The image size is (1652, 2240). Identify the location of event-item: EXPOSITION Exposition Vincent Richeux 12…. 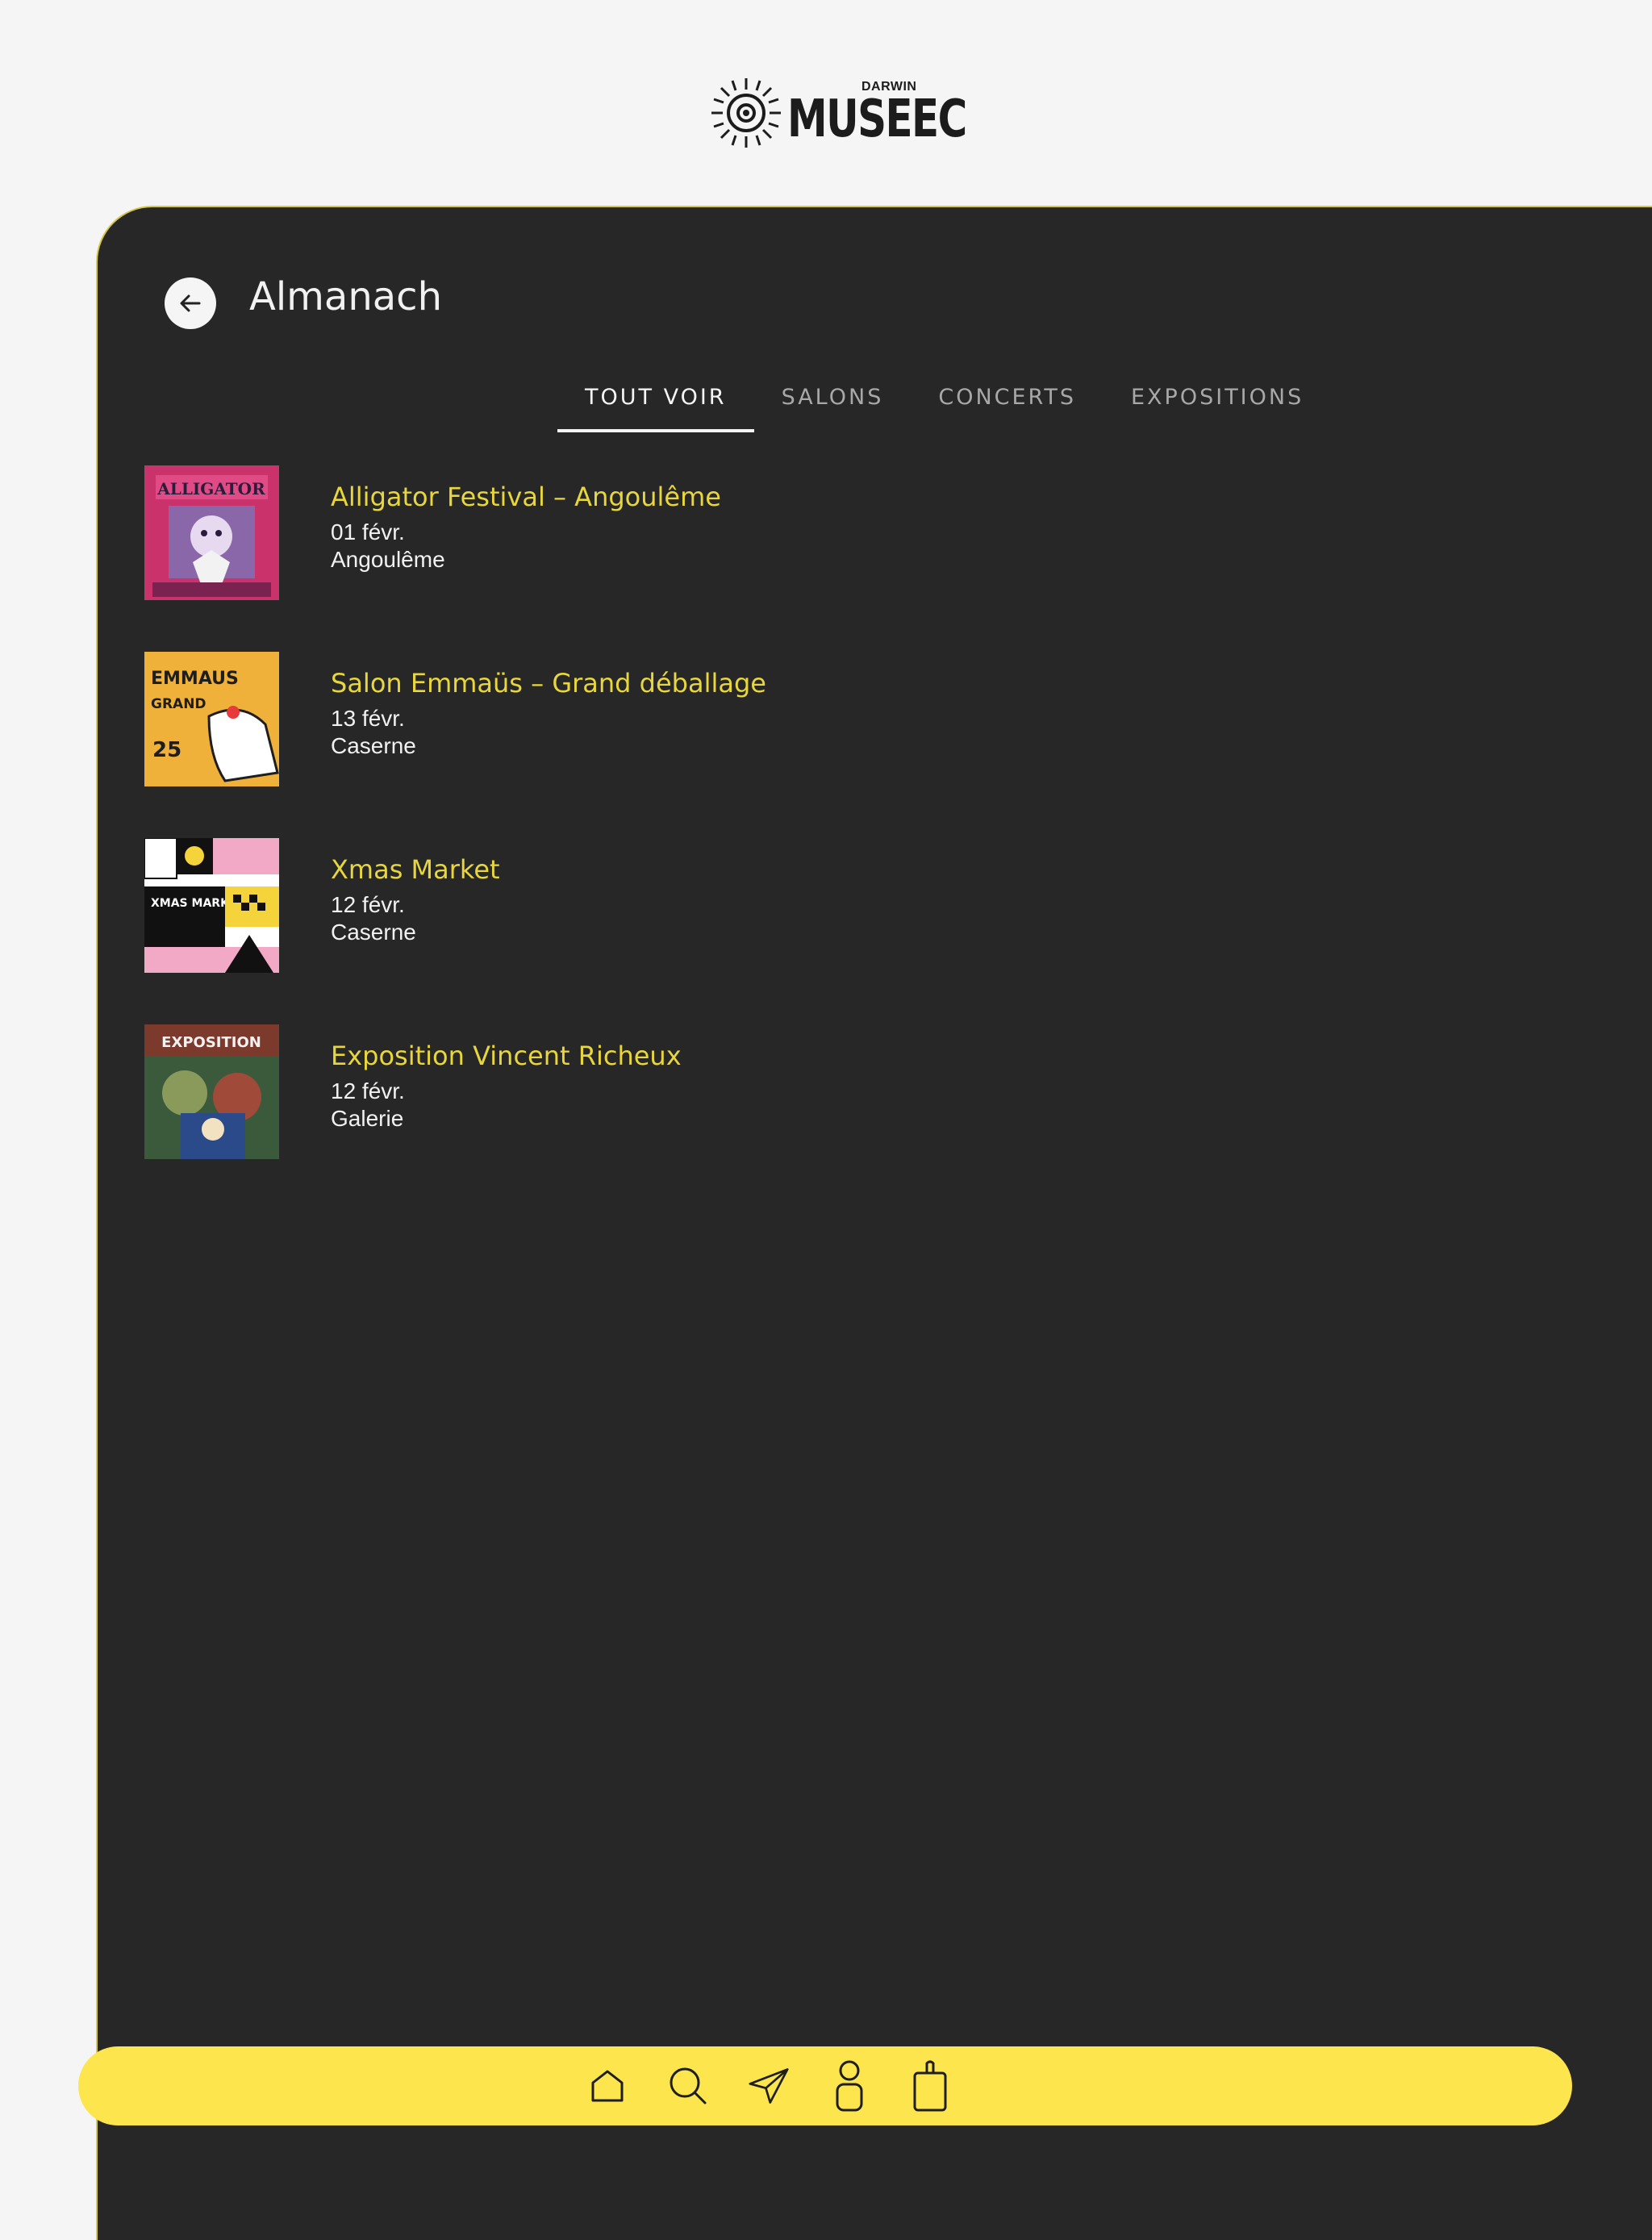
(455, 1091).